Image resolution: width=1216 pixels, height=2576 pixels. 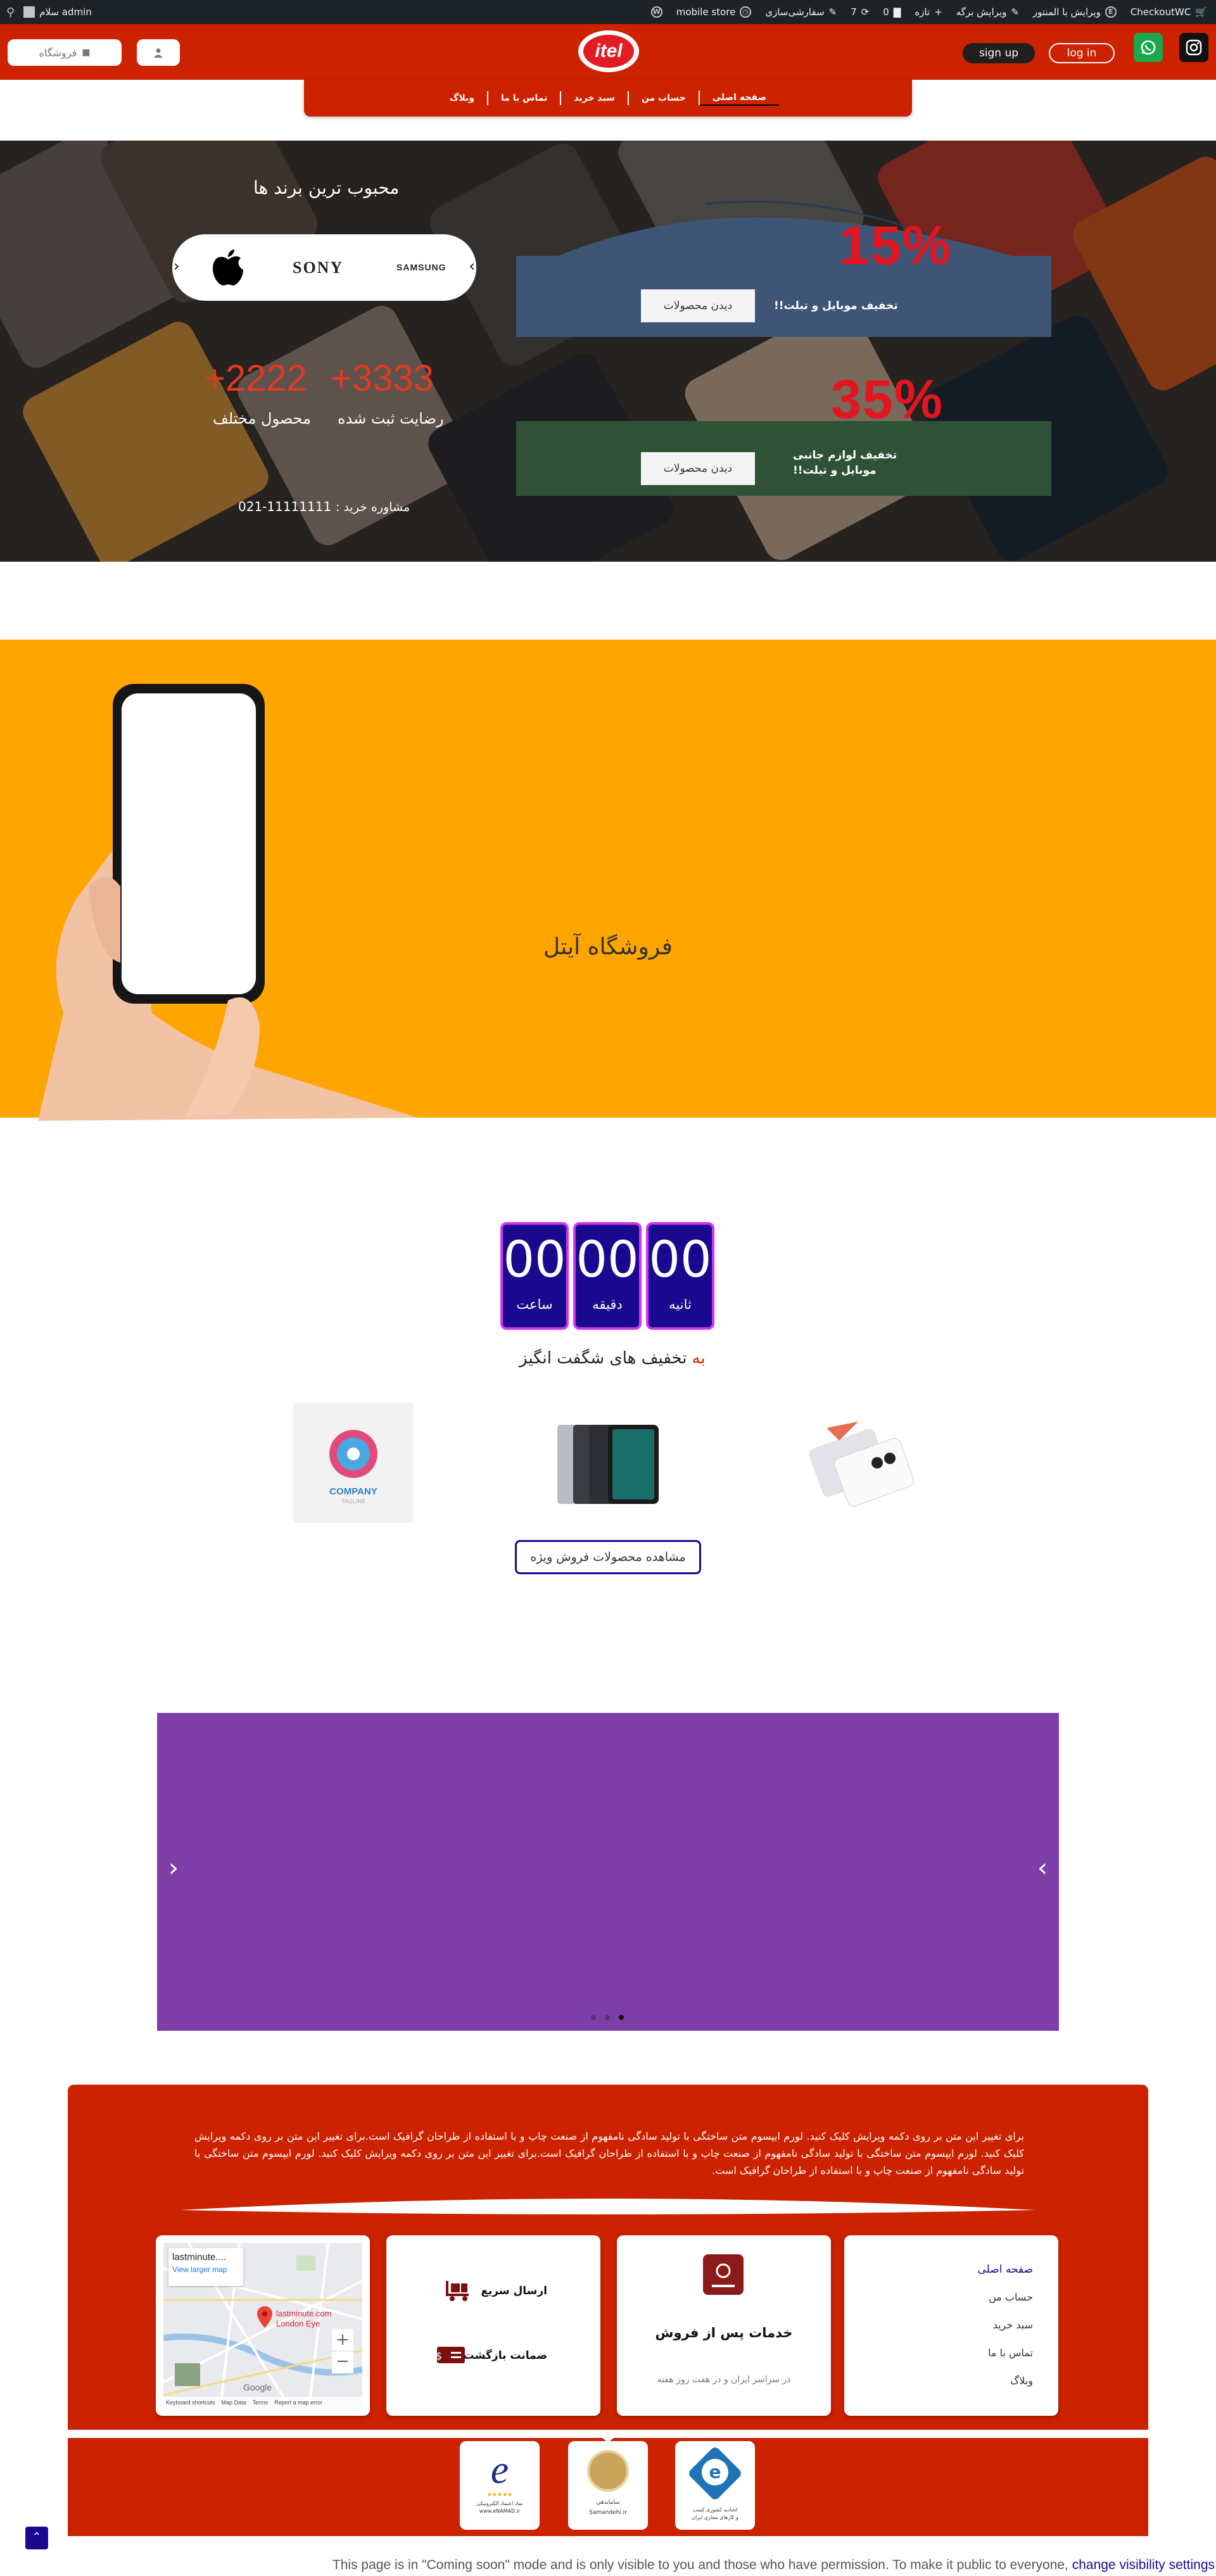 I want to click on updates-icon: ⟳, so click(x=865, y=12).